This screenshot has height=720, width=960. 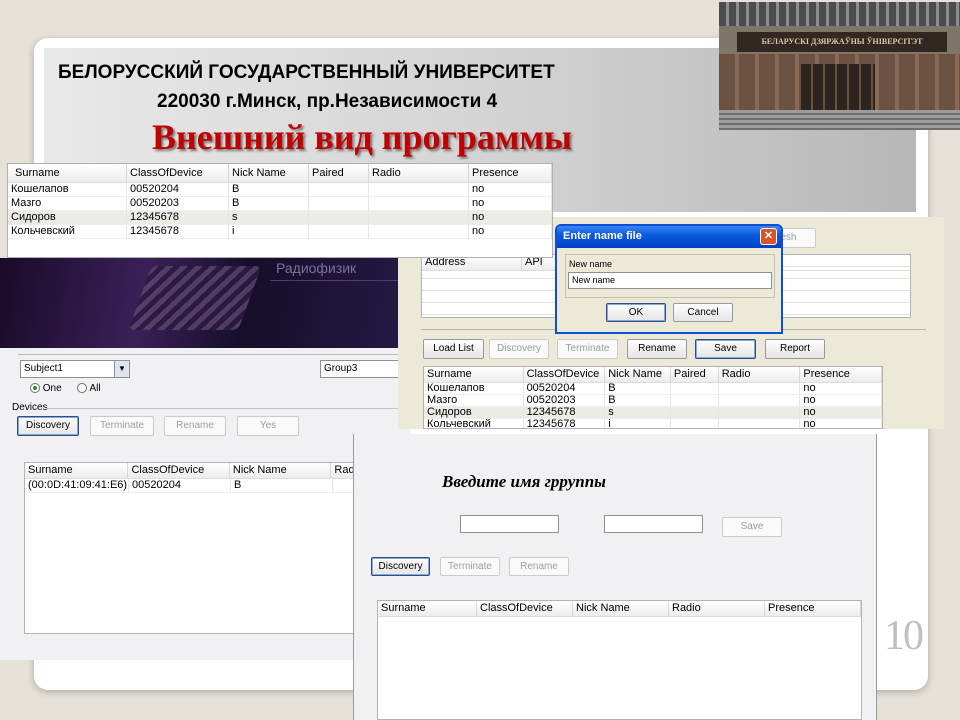 I want to click on university-building-photo: БЕЛАРУСКІ ДЗЯРЖАЎНЫ ЎНІВЕРСІТЭТ, so click(x=839, y=66).